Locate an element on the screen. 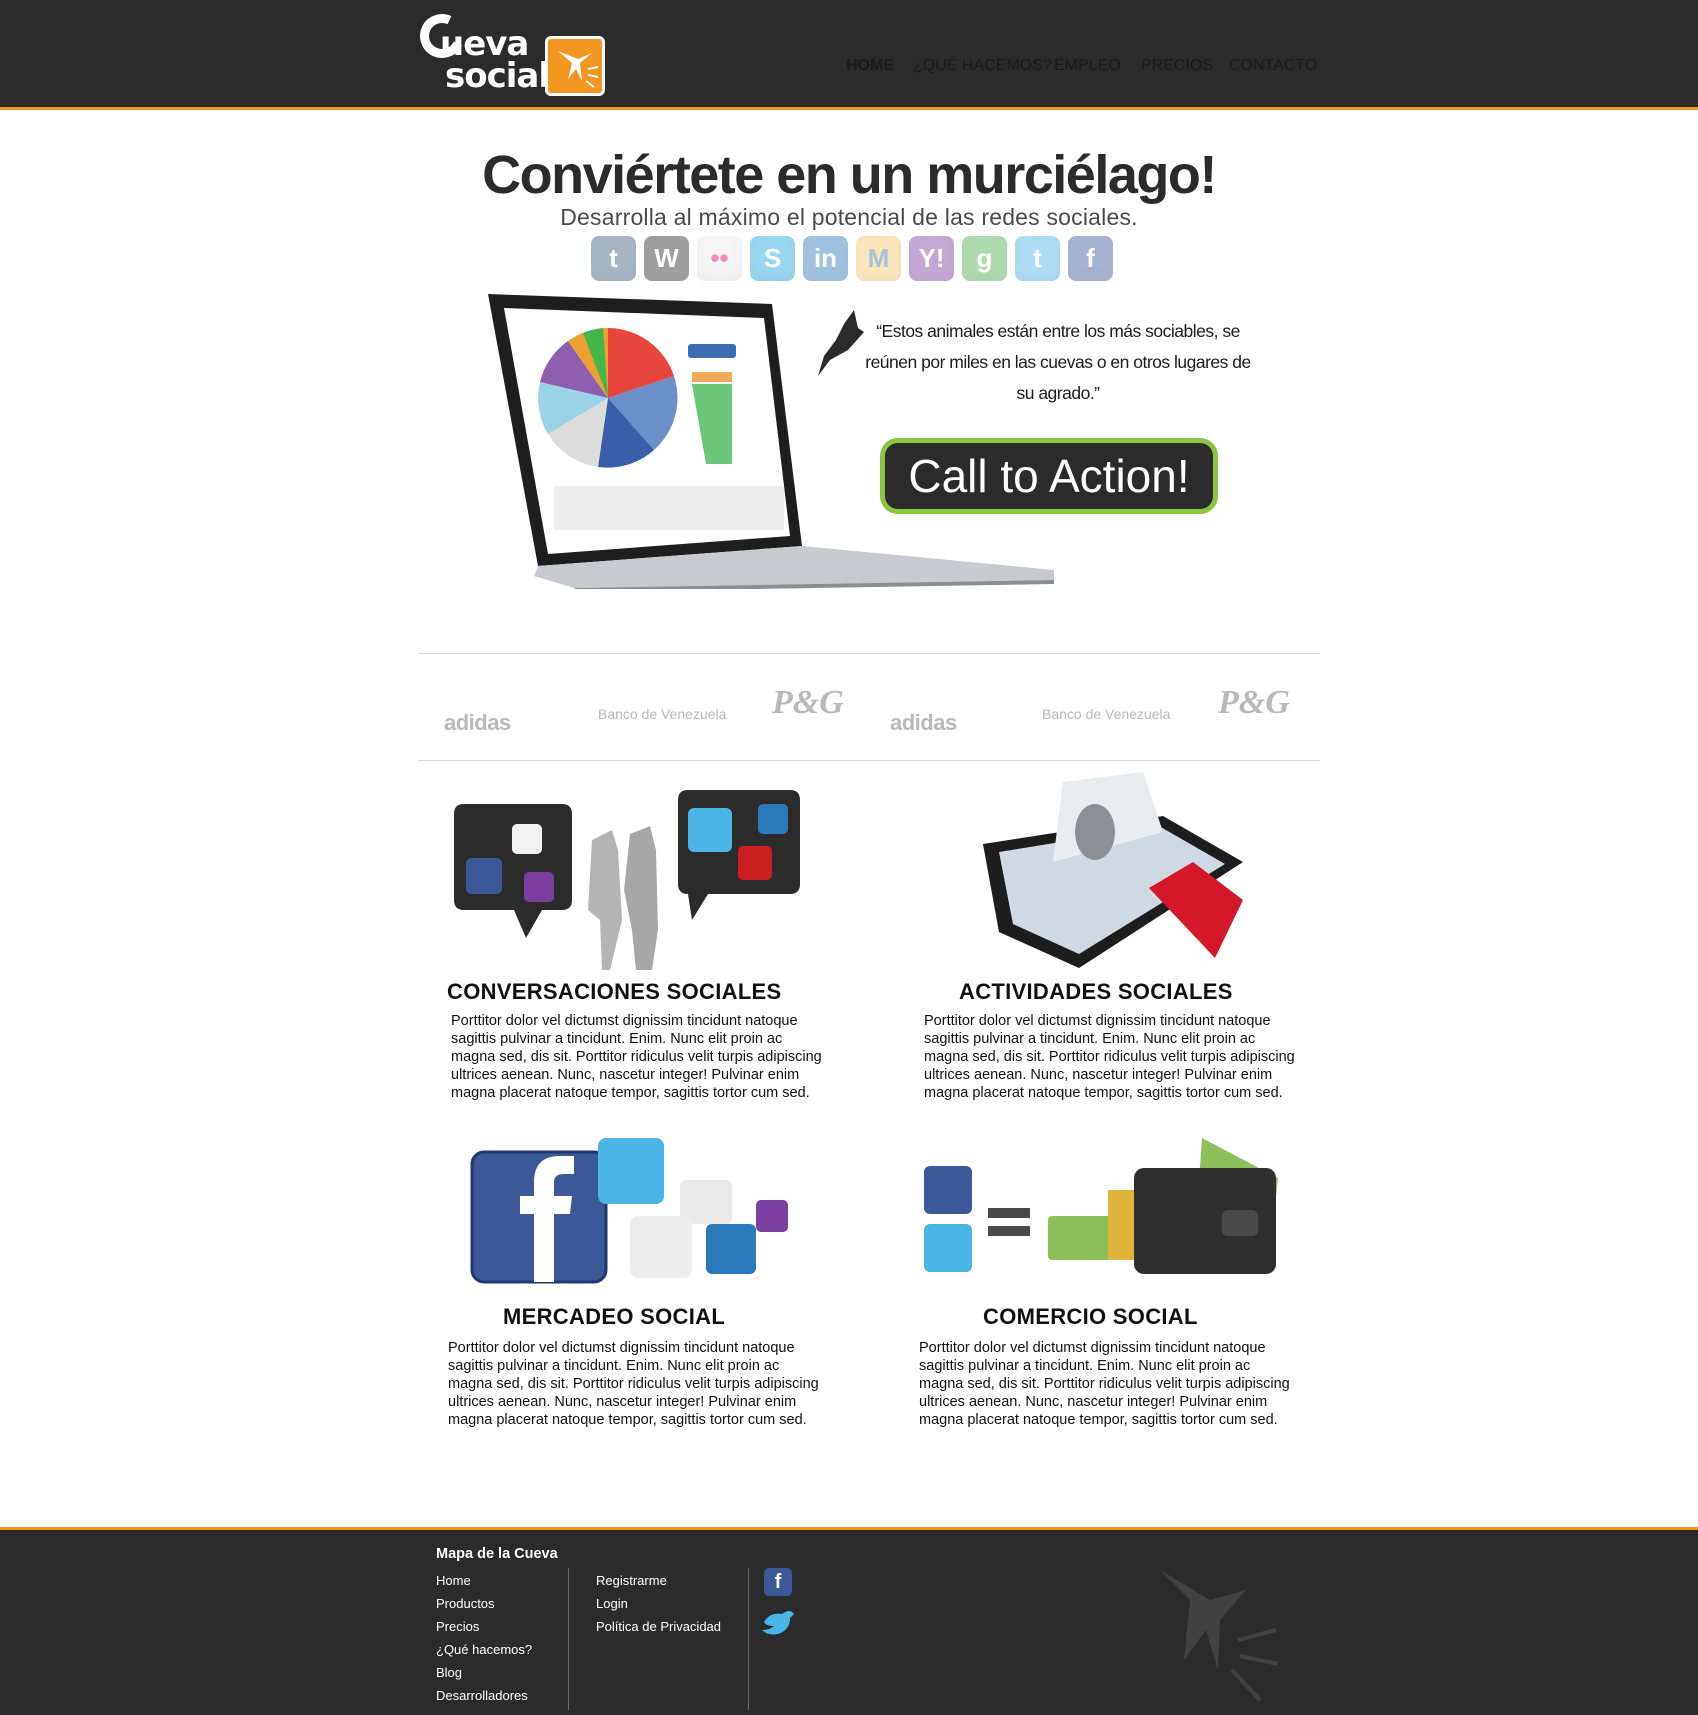  tablet-sale-illustration is located at coordinates (1103, 872).